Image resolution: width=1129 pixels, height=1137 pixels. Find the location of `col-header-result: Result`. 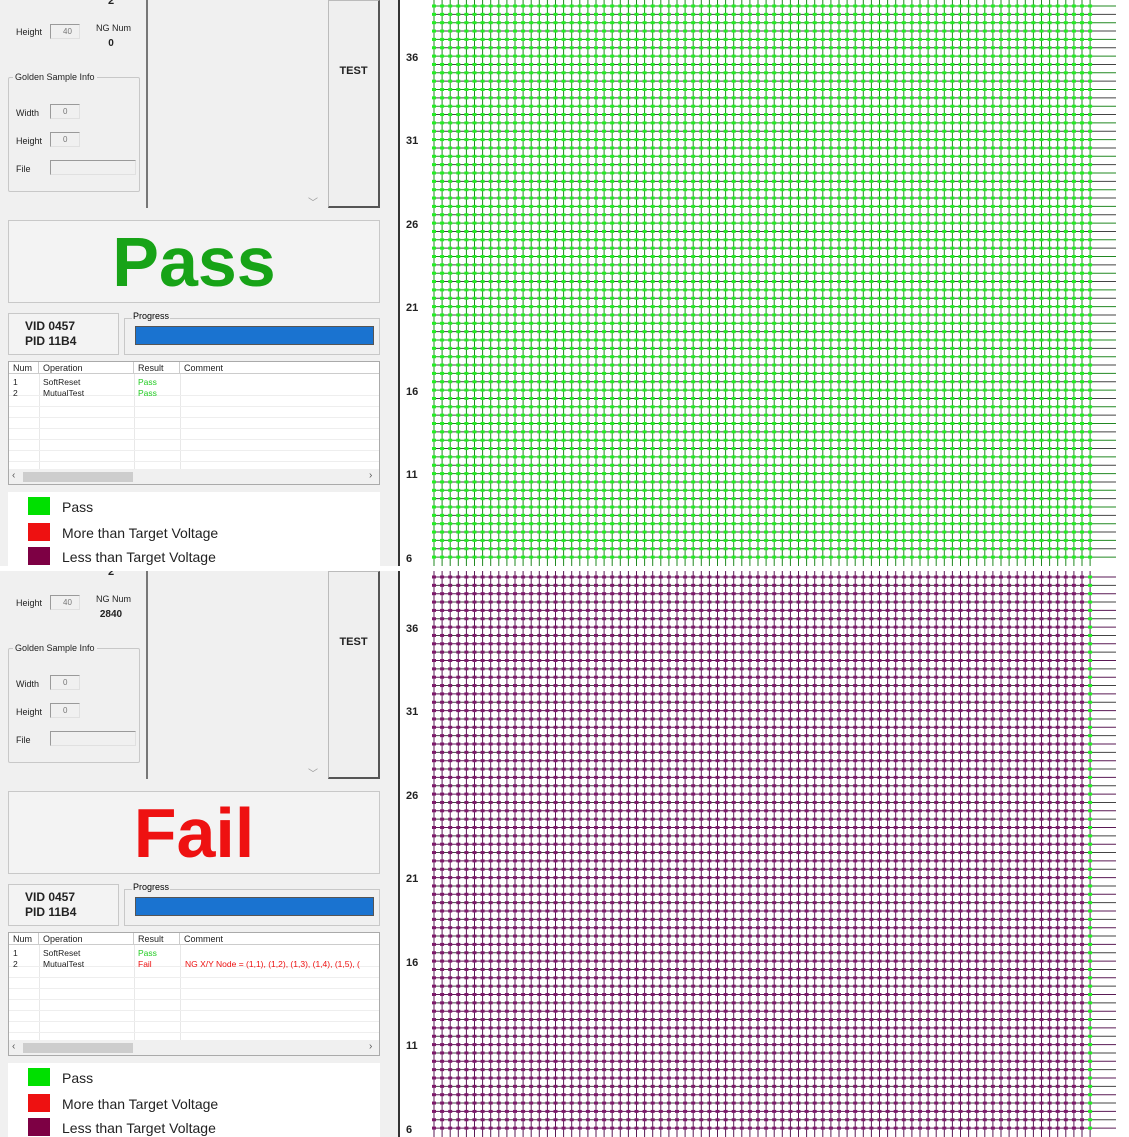

col-header-result: Result is located at coordinates (157, 368).